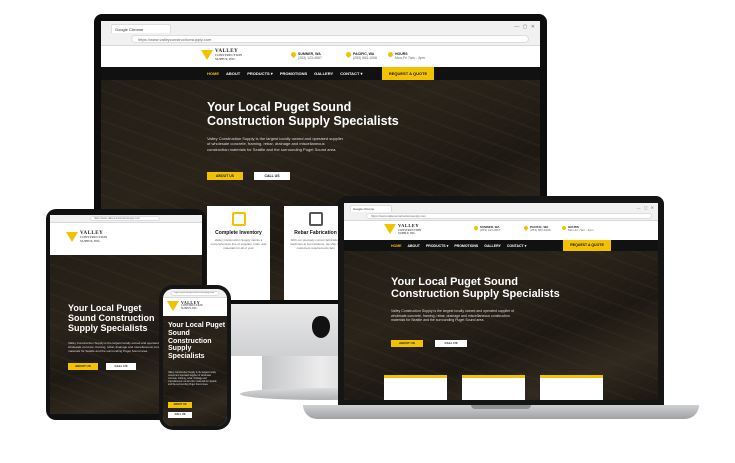 This screenshot has width=735, height=463. What do you see at coordinates (493, 387) in the screenshot?
I see `card-rebar-fabrication` at bounding box center [493, 387].